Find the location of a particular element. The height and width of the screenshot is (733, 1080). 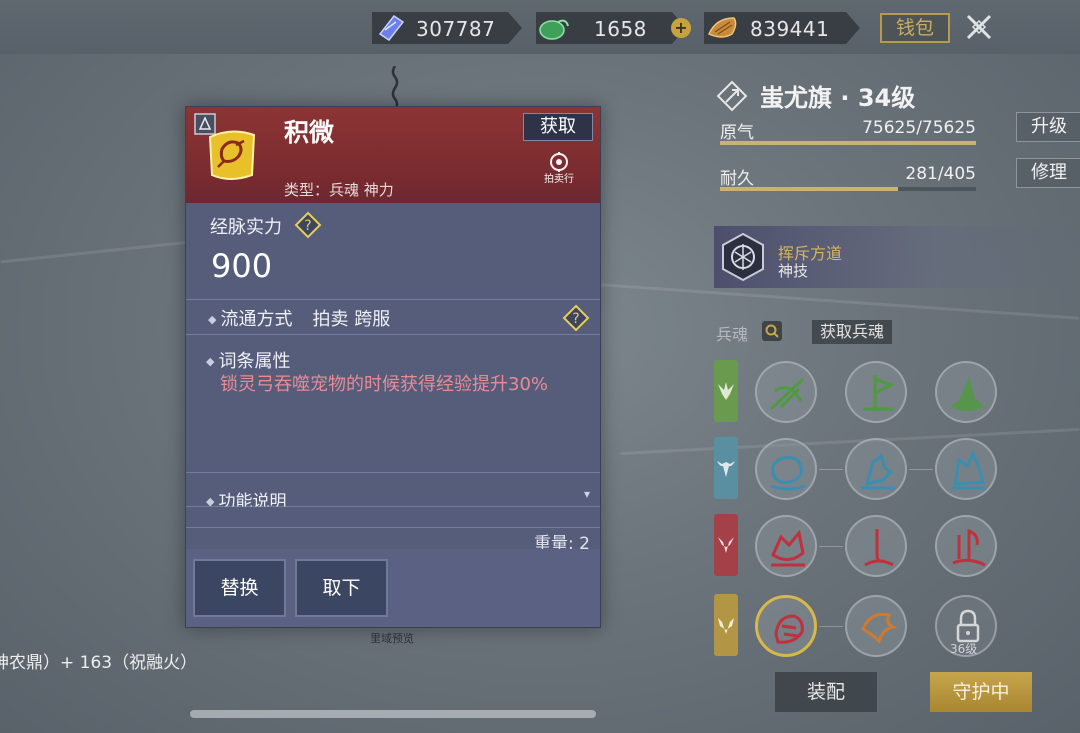

attr-text: 锁灵弓吞噬宠物的时候获得经验提升30% is located at coordinates (384, 384).